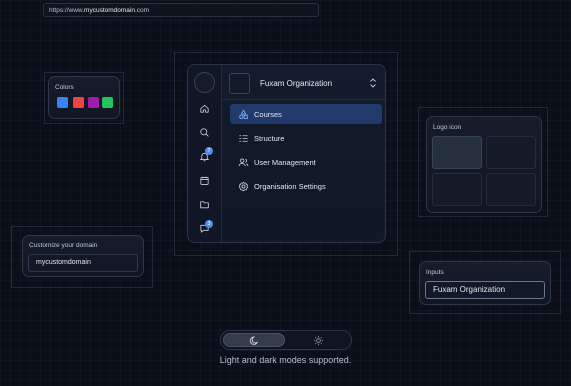  I want to click on domain-input: mycustomdomain, so click(83, 263).